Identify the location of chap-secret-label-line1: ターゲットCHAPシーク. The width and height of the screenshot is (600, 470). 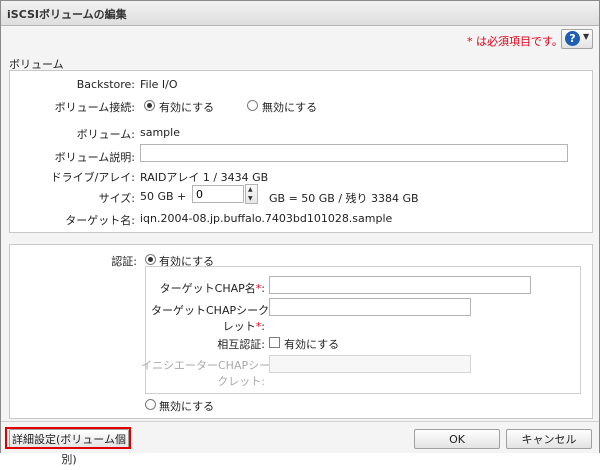
(210, 310).